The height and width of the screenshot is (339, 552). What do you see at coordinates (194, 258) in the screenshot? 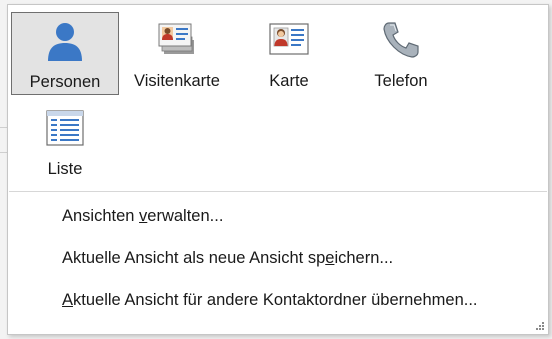
I see `menu-item-text: Aktuelle Ansicht als neue Ansicht sp` at bounding box center [194, 258].